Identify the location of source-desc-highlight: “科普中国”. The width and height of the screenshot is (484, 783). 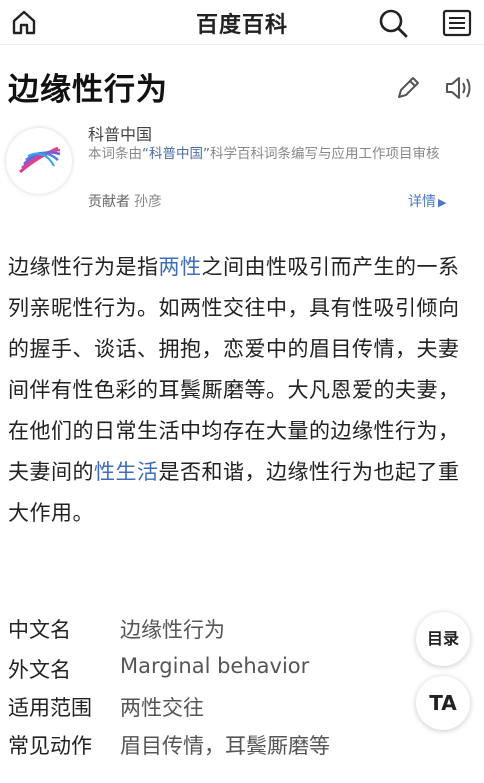
(176, 154).